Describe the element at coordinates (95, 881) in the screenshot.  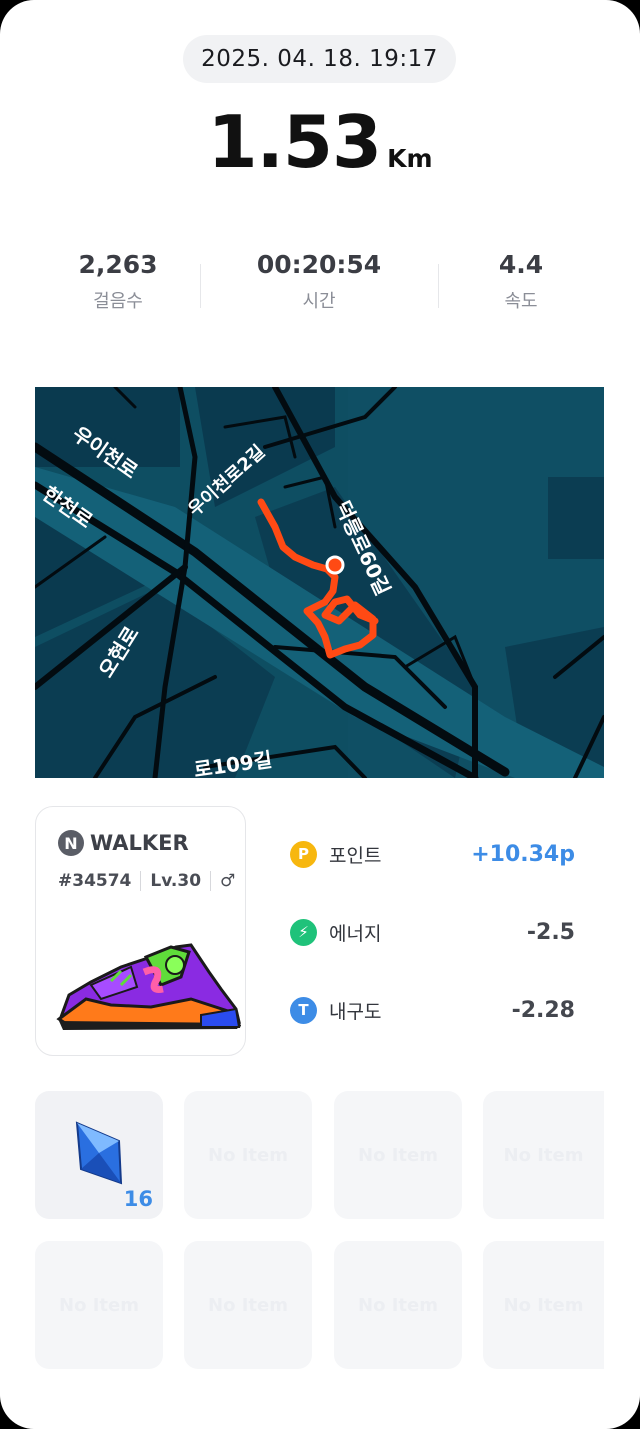
I see `walker-id: #34574` at that location.